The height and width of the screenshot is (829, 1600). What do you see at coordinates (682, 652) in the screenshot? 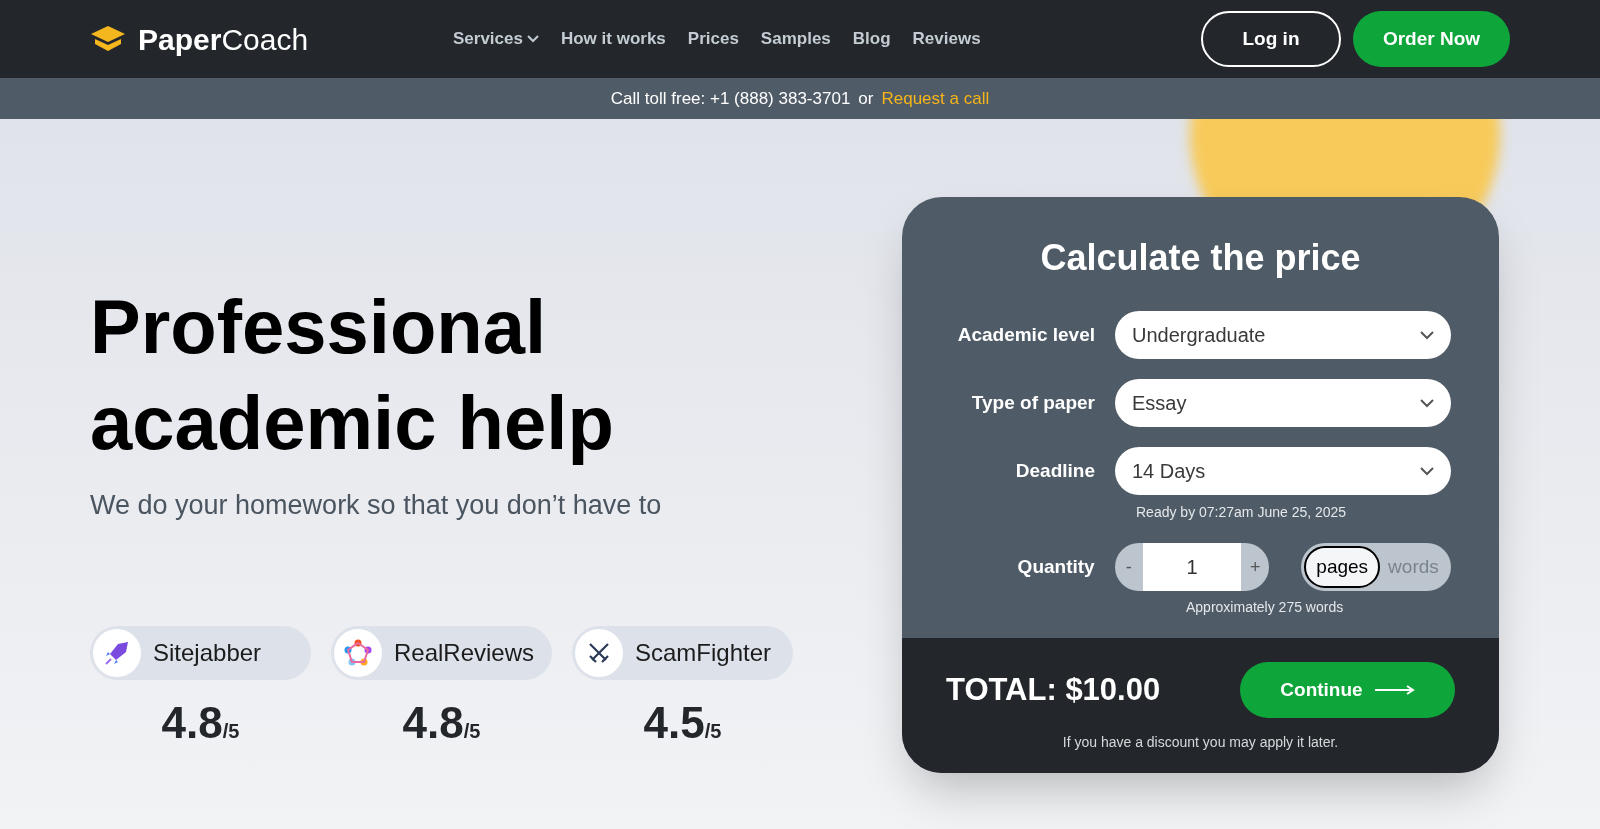
I see `review-site-badge: ScamFighter` at bounding box center [682, 652].